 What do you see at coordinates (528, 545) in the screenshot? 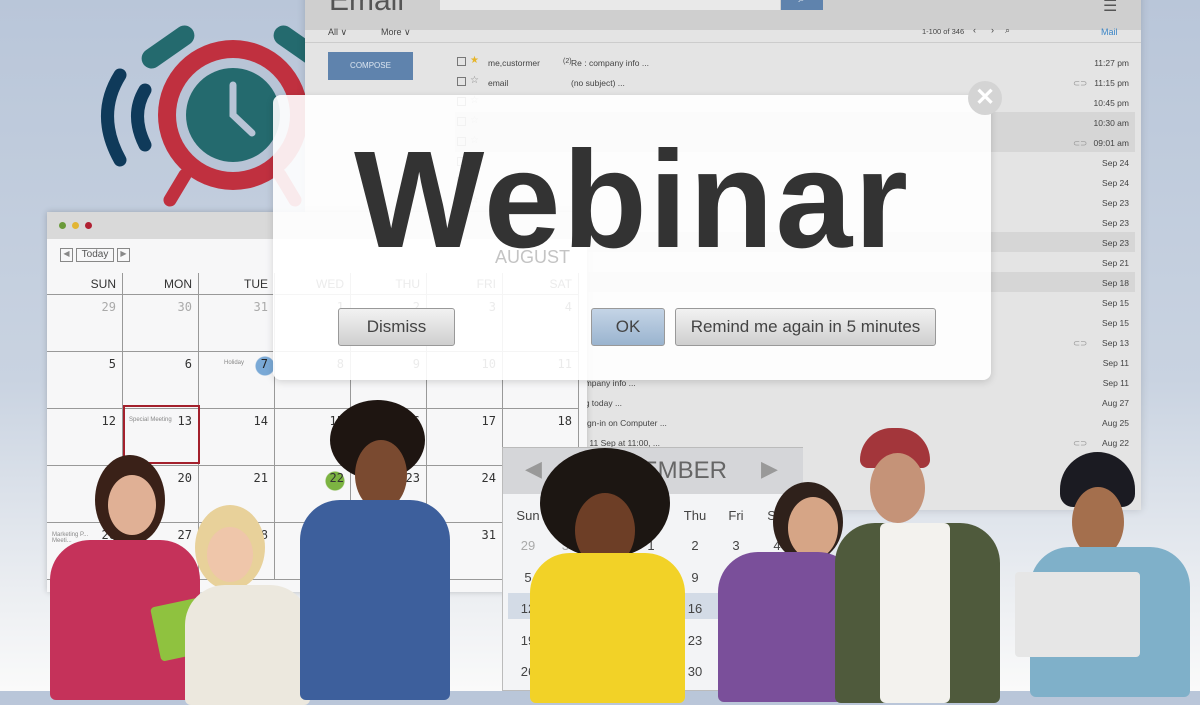
I see `mini-calendar-day: 29` at bounding box center [528, 545].